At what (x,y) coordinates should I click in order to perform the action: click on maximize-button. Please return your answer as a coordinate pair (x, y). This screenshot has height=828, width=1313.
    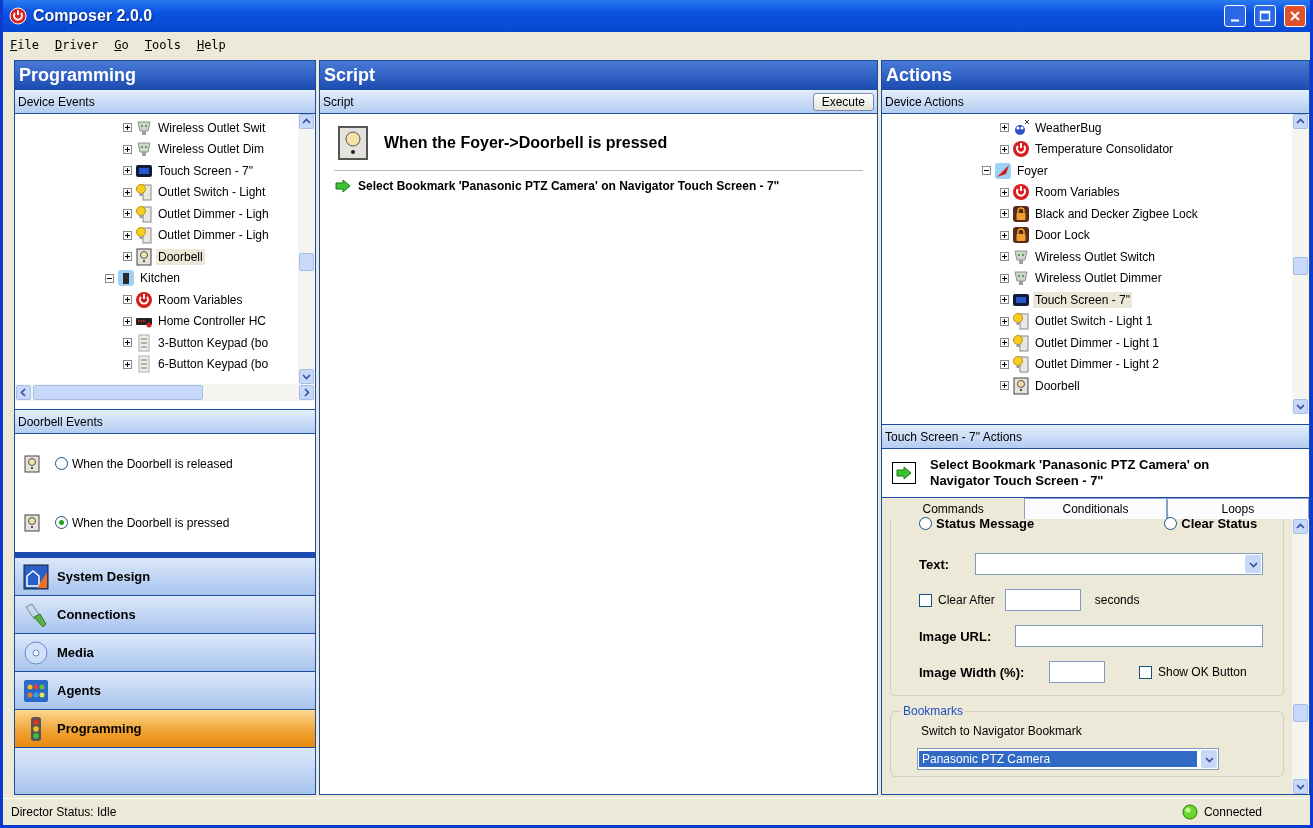
    Looking at the image, I should click on (1265, 16).